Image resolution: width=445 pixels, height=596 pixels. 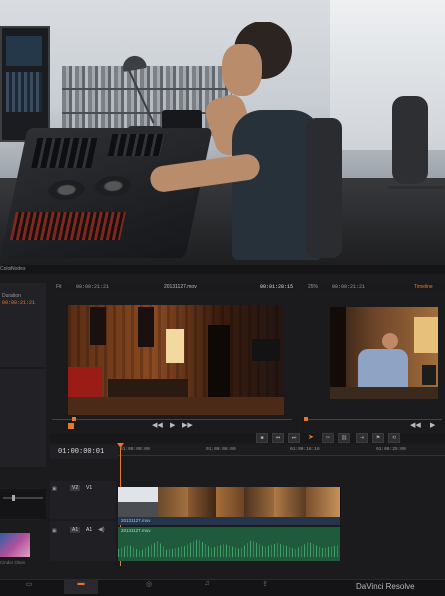 What do you see at coordinates (147, 89) in the screenshot?
I see `shelf-divider` at bounding box center [147, 89].